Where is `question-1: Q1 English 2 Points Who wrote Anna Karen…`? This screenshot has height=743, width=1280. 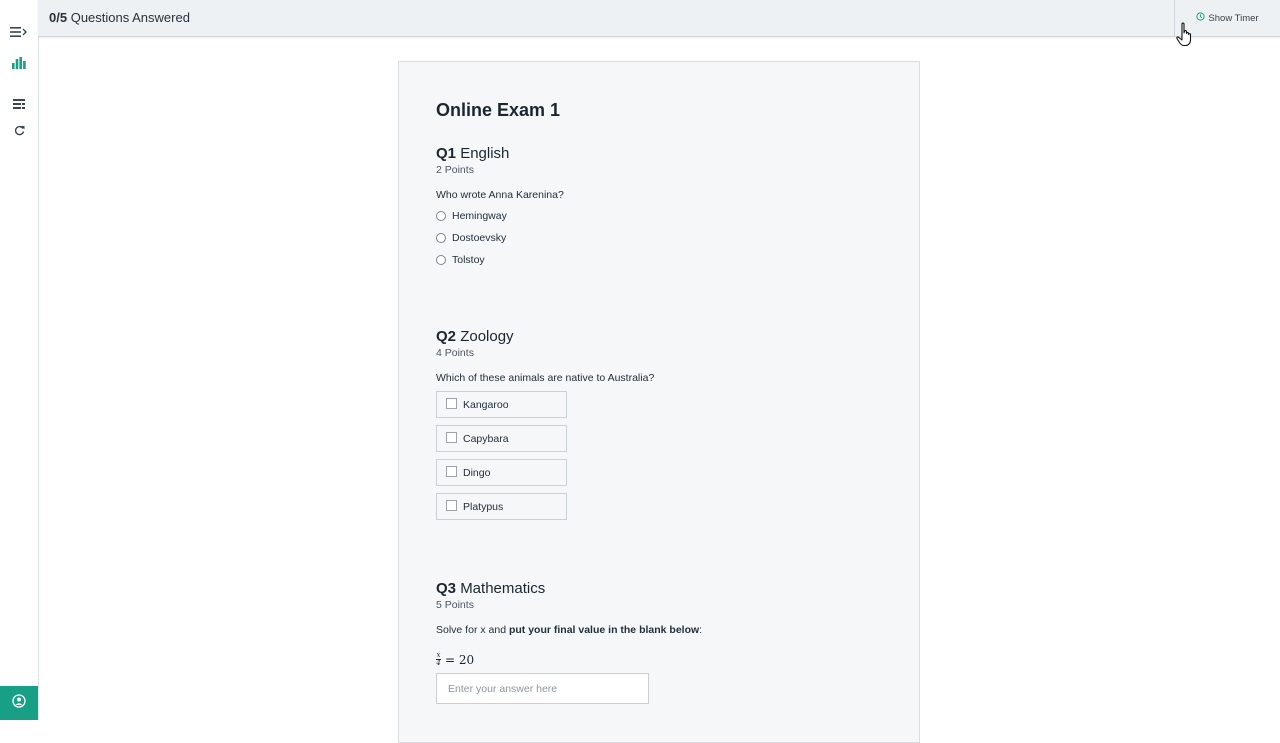 question-1: Q1 English 2 Points Who wrote Anna Karen… is located at coordinates (659, 208).